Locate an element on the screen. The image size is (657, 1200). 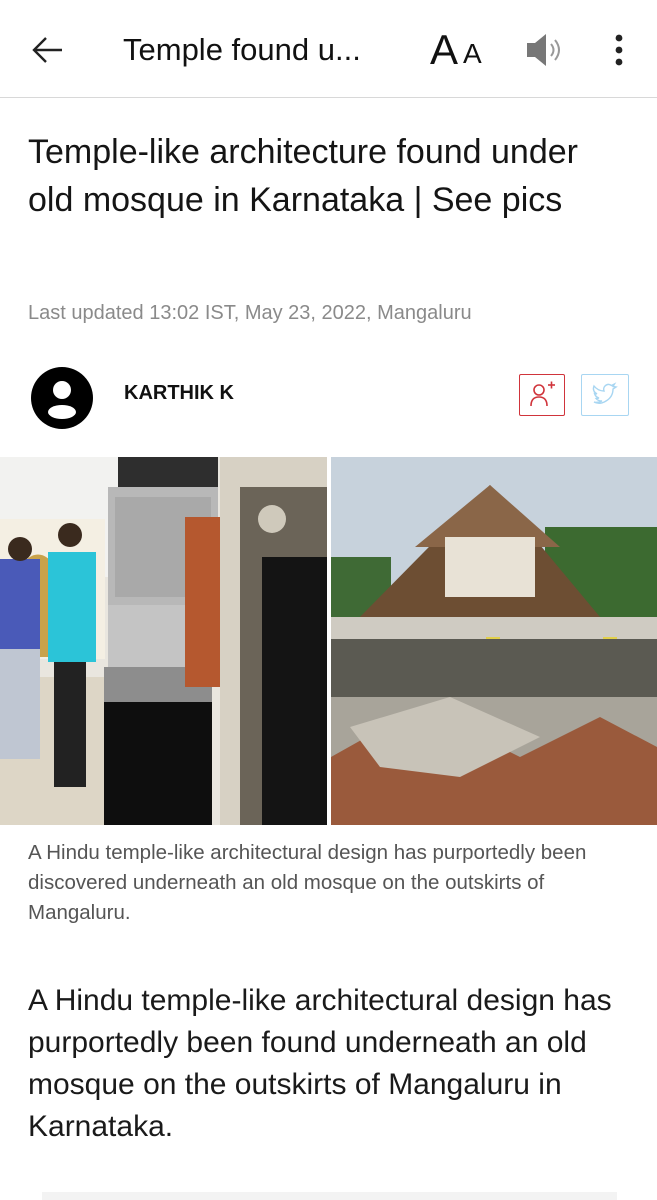
twitter-bird-icon is located at coordinates (605, 393).